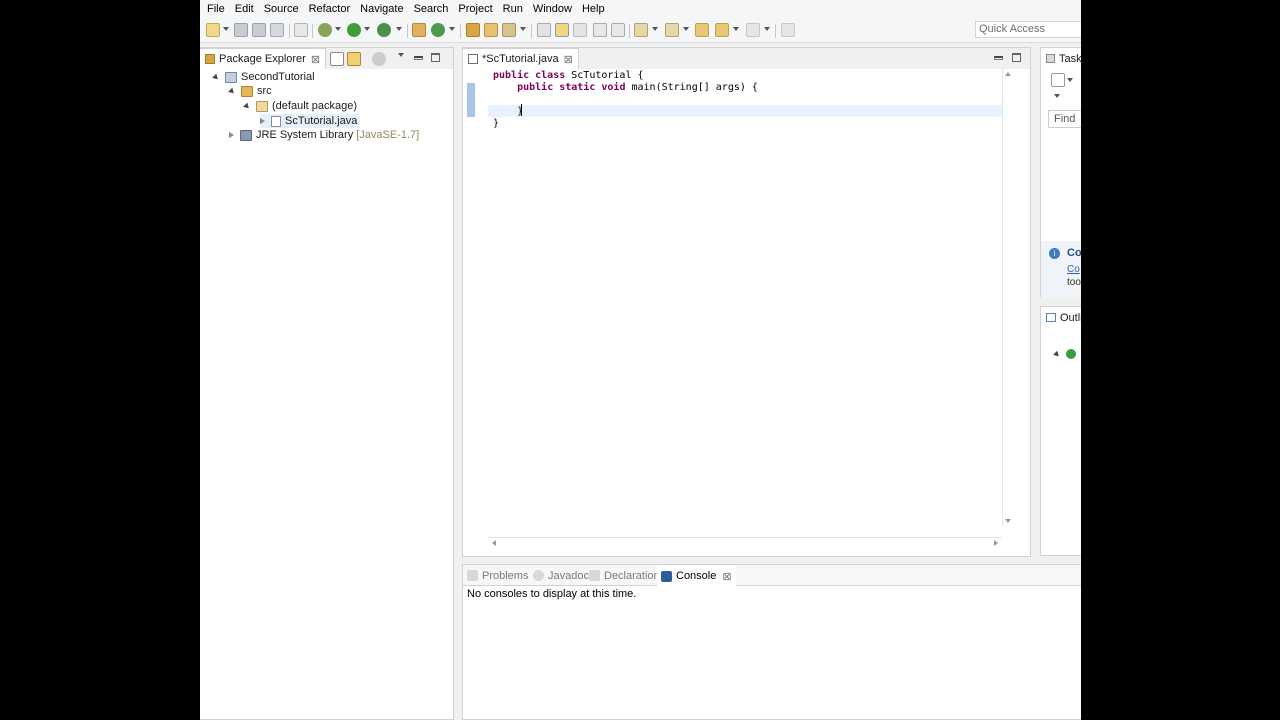 The width and height of the screenshot is (1280, 720). Describe the element at coordinates (1074, 253) in the screenshot. I see `connect-title: Co` at that location.